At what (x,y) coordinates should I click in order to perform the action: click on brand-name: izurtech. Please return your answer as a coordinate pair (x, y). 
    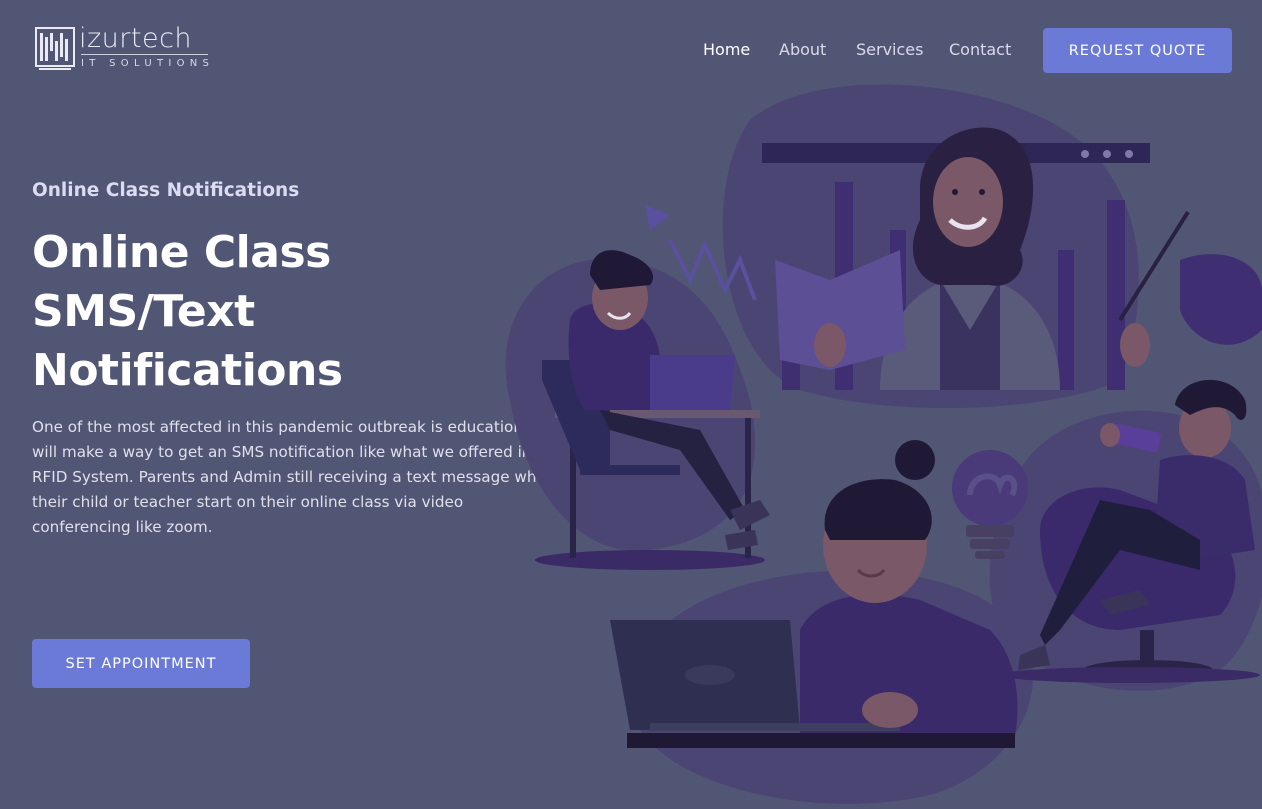
    Looking at the image, I should click on (136, 38).